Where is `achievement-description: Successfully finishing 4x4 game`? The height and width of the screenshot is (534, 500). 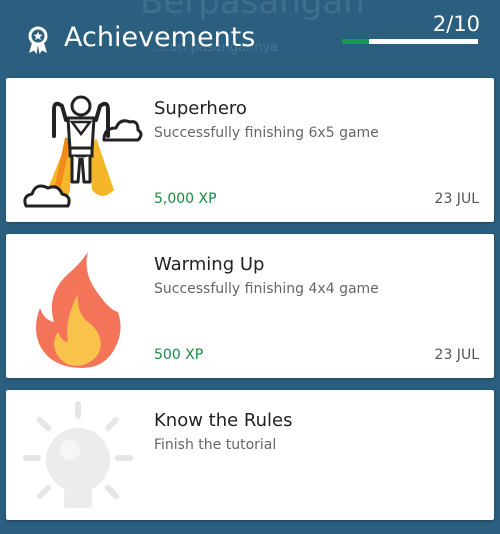 achievement-description: Successfully finishing 4x4 game is located at coordinates (266, 289).